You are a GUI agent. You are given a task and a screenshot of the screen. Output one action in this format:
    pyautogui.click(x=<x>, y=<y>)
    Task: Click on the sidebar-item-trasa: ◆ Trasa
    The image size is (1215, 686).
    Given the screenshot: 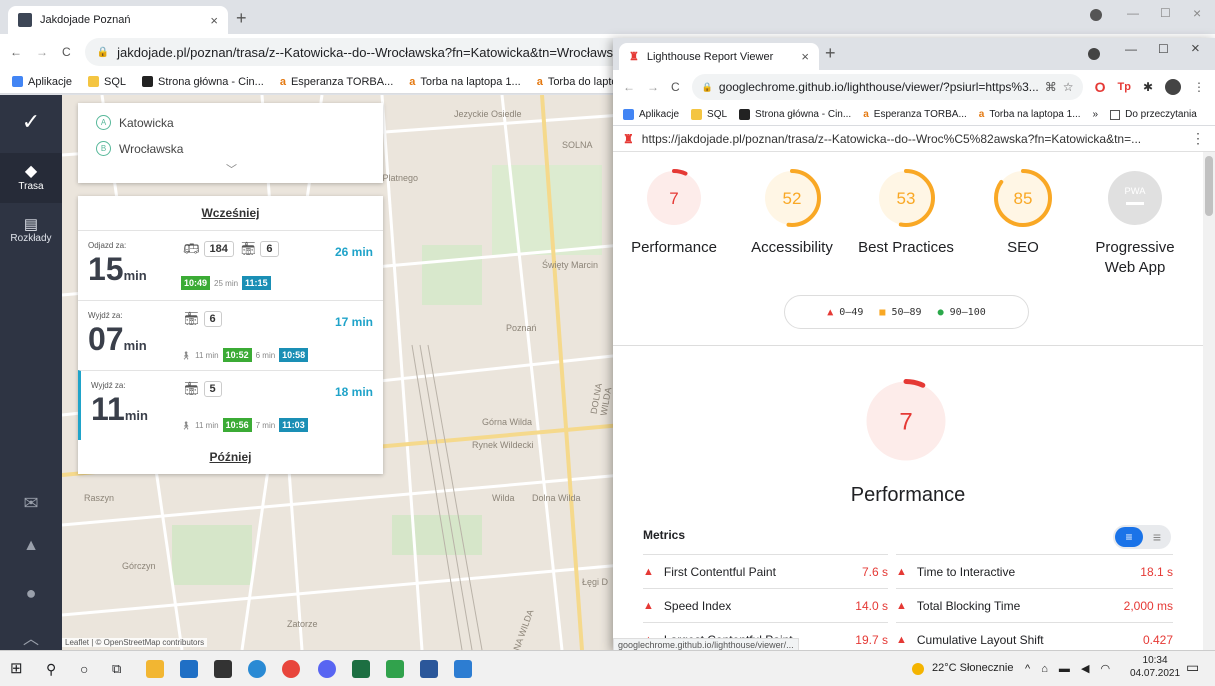 What is the action you would take?
    pyautogui.click(x=31, y=178)
    